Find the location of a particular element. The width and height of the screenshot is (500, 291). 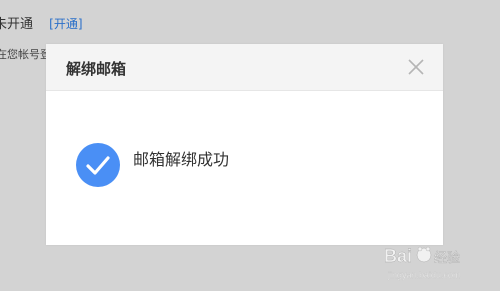

baidu-jingyan-watermark: Bai 经验 jingyan.baidu.com is located at coordinates (437, 261).